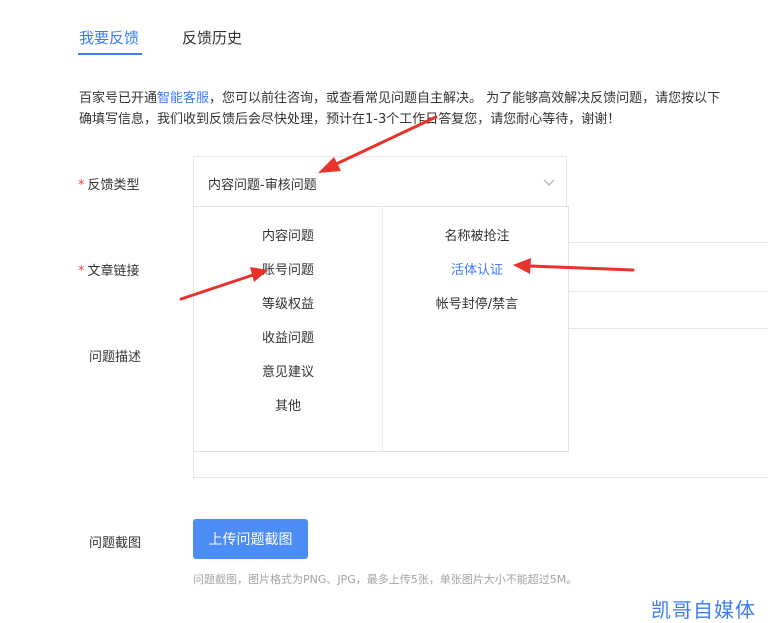  What do you see at coordinates (212, 37) in the screenshot?
I see `tab-history: 反馈历史` at bounding box center [212, 37].